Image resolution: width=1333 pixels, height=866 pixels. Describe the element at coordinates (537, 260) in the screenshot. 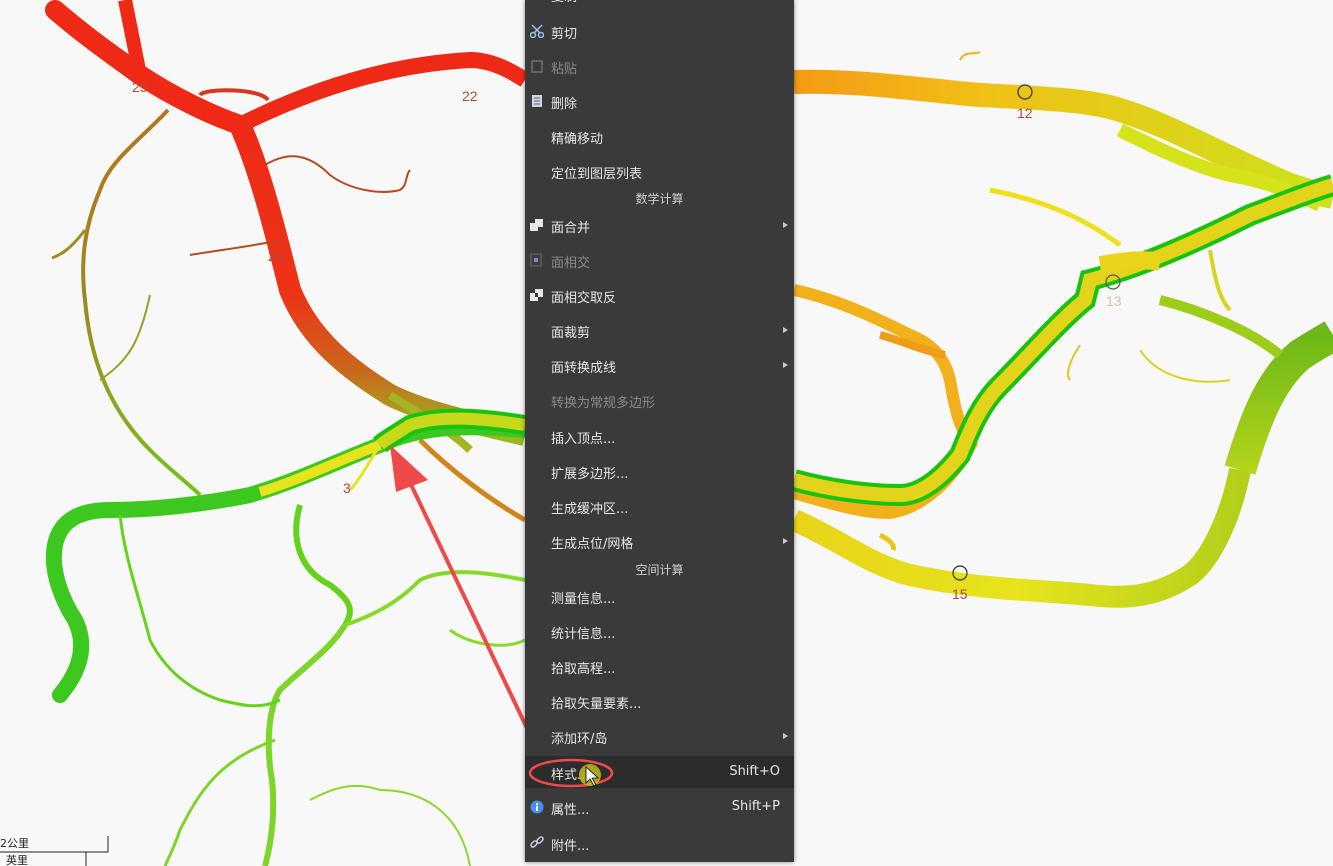

I see `intersect-icon` at that location.